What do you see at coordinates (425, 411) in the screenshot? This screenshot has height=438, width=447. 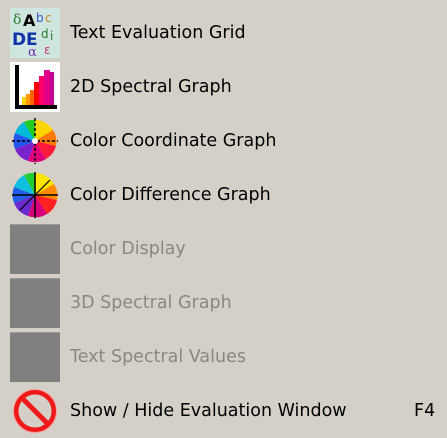 I see `shortcut-label: F4` at bounding box center [425, 411].